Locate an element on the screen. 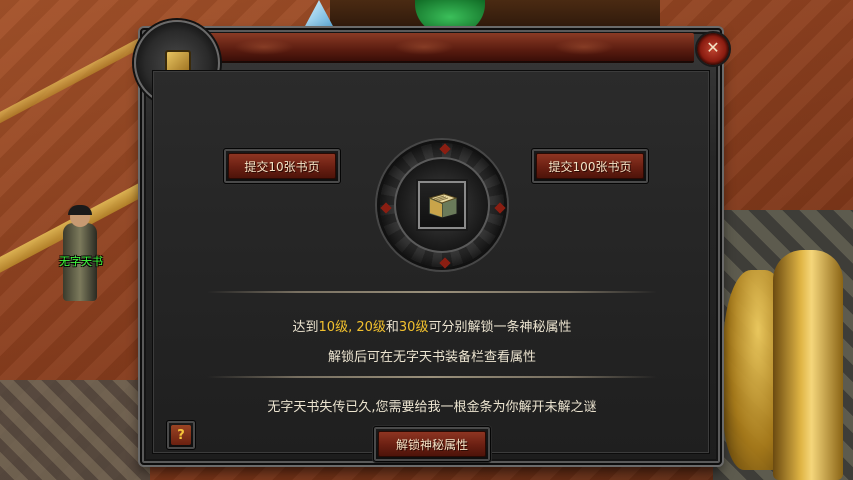  submit-100-pages-label: 提交100张书页 is located at coordinates (590, 166).